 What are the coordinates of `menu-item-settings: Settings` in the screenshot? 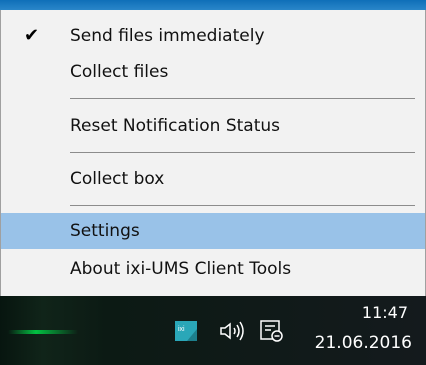 It's located at (213, 231).